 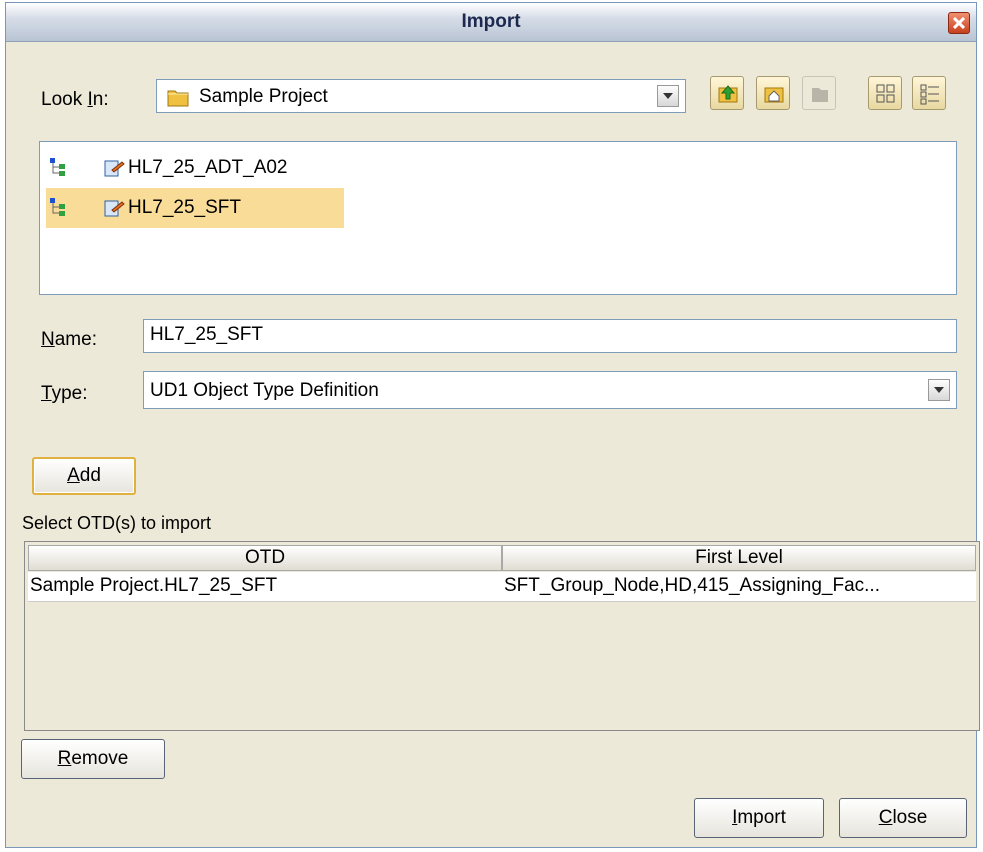 What do you see at coordinates (69, 393) in the screenshot?
I see `type-label-rest: ype:` at bounding box center [69, 393].